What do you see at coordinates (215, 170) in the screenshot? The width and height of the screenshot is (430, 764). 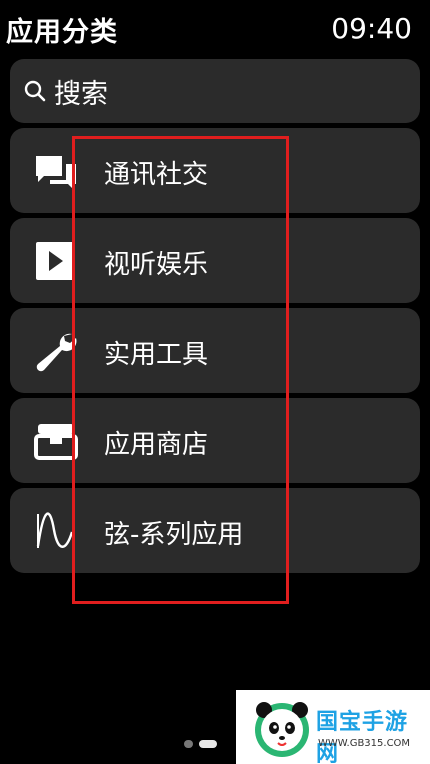 I see `category-item-social: 通讯社交` at bounding box center [215, 170].